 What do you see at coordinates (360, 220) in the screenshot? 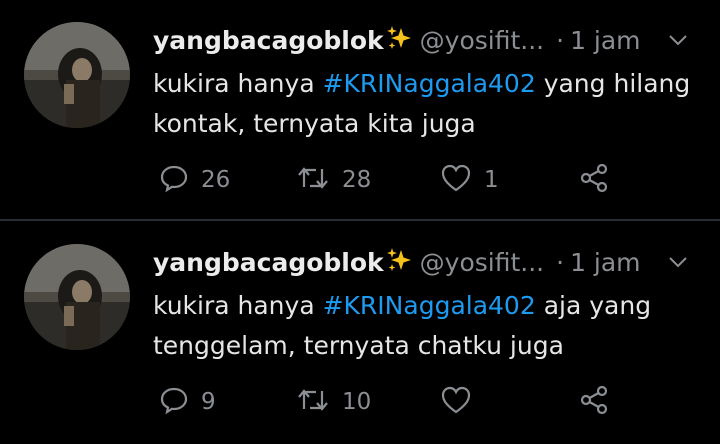
I see `tweet-divider` at bounding box center [360, 220].